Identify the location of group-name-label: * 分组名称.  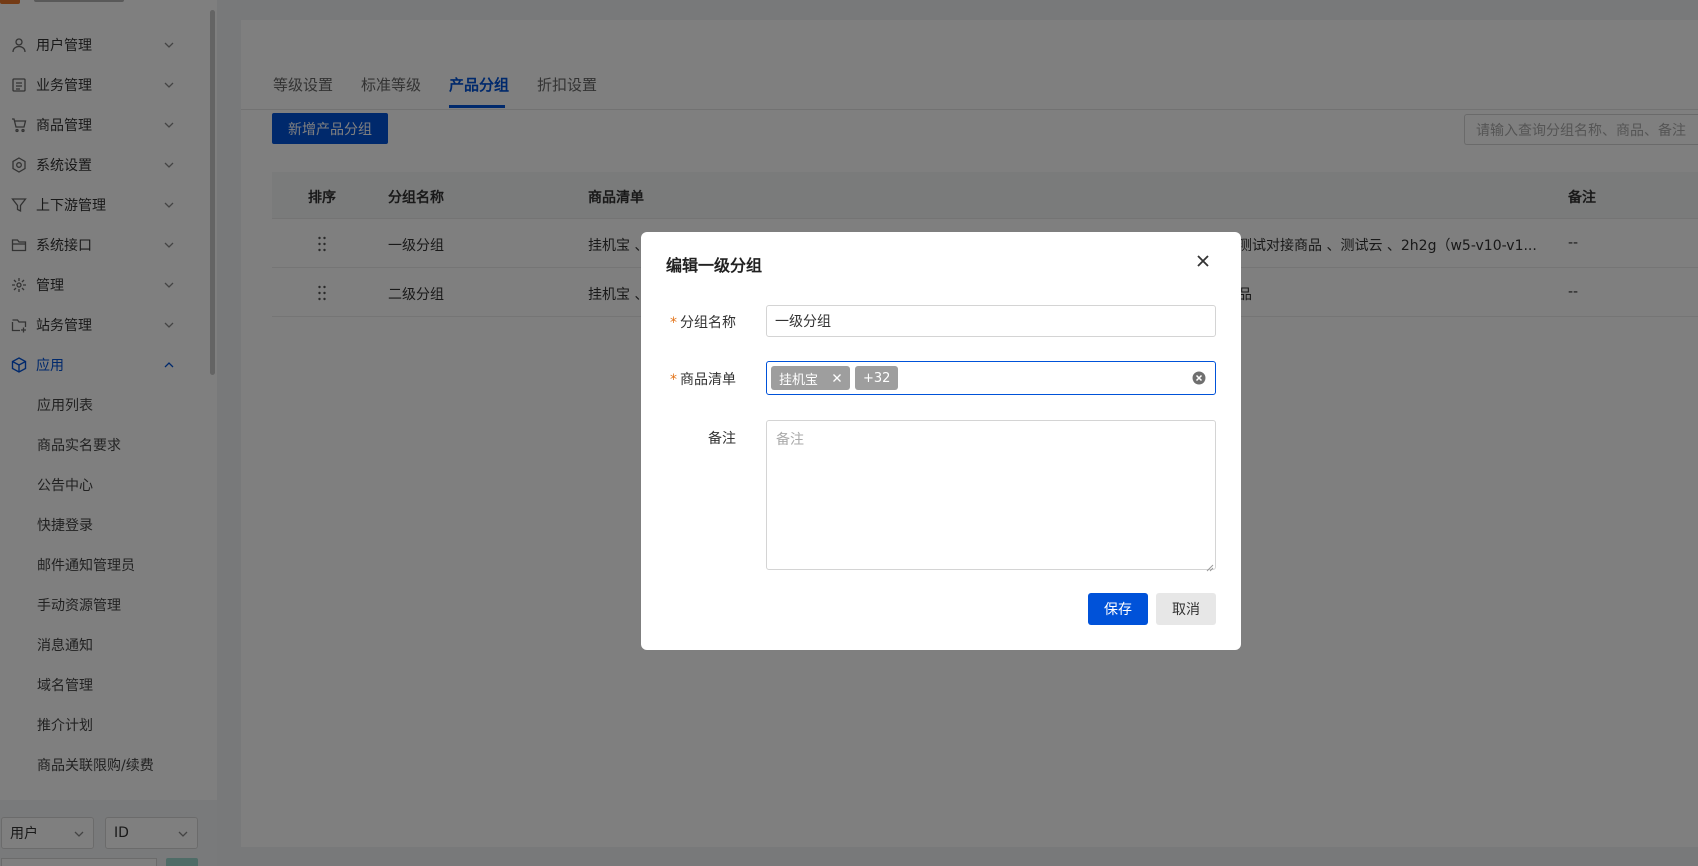
(703, 323).